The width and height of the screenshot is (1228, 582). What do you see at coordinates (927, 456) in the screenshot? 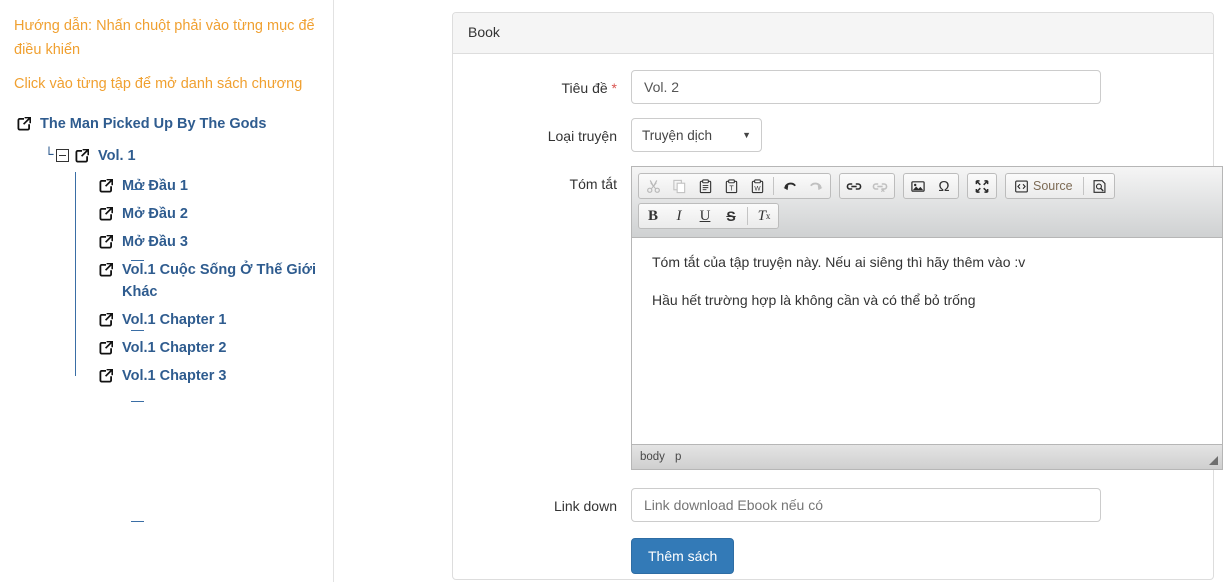
I see `editor-element-path: body p` at bounding box center [927, 456].